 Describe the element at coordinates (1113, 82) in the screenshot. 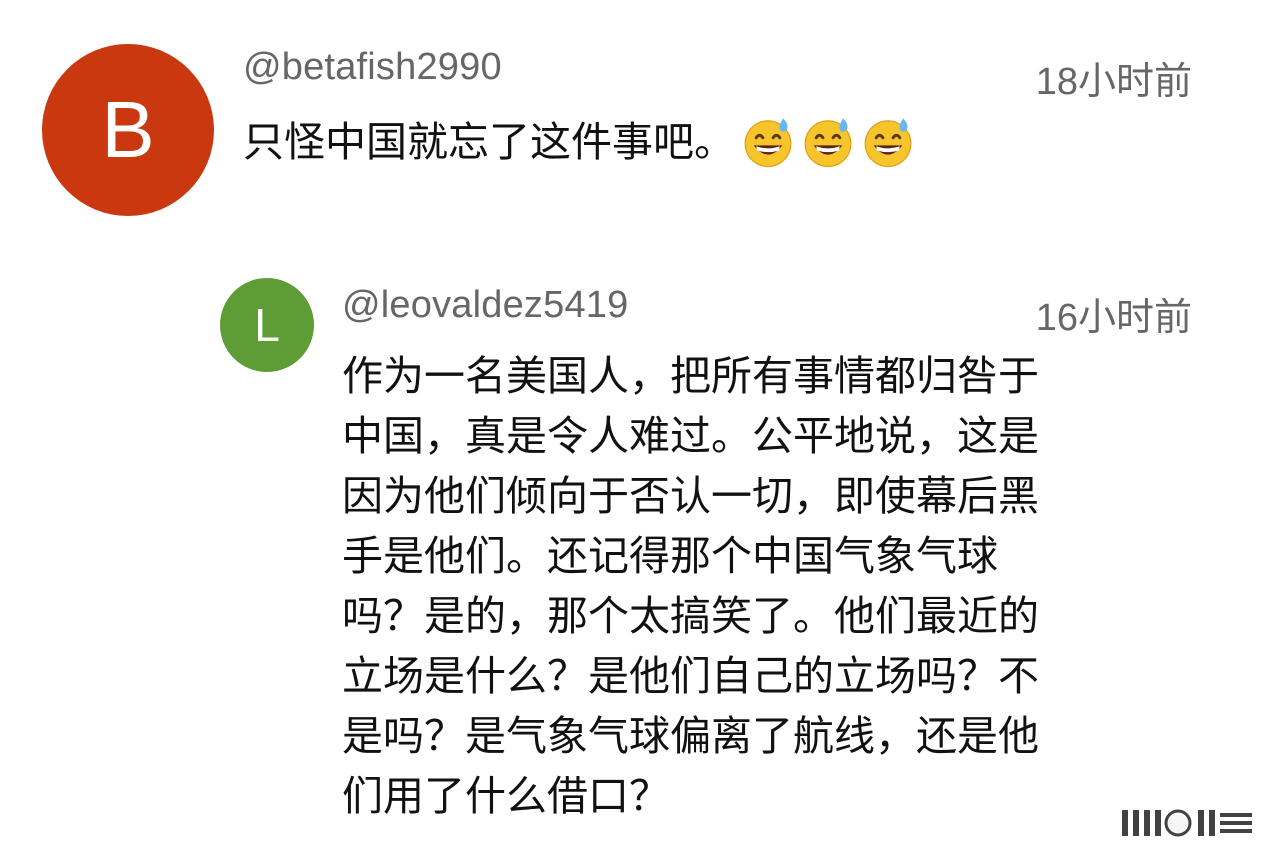

I see `comment-timestamp: 18小时前` at that location.